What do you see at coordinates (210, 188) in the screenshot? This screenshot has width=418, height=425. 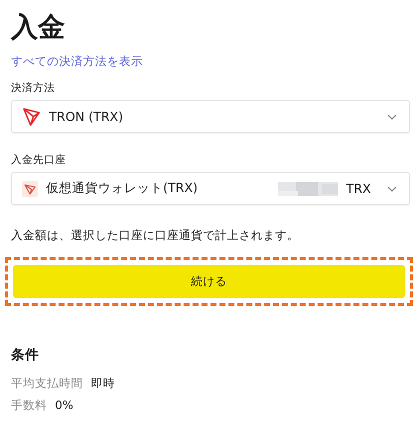 I see `select-field: 仮想通貨ウォレット(TRX) TRX` at bounding box center [210, 188].